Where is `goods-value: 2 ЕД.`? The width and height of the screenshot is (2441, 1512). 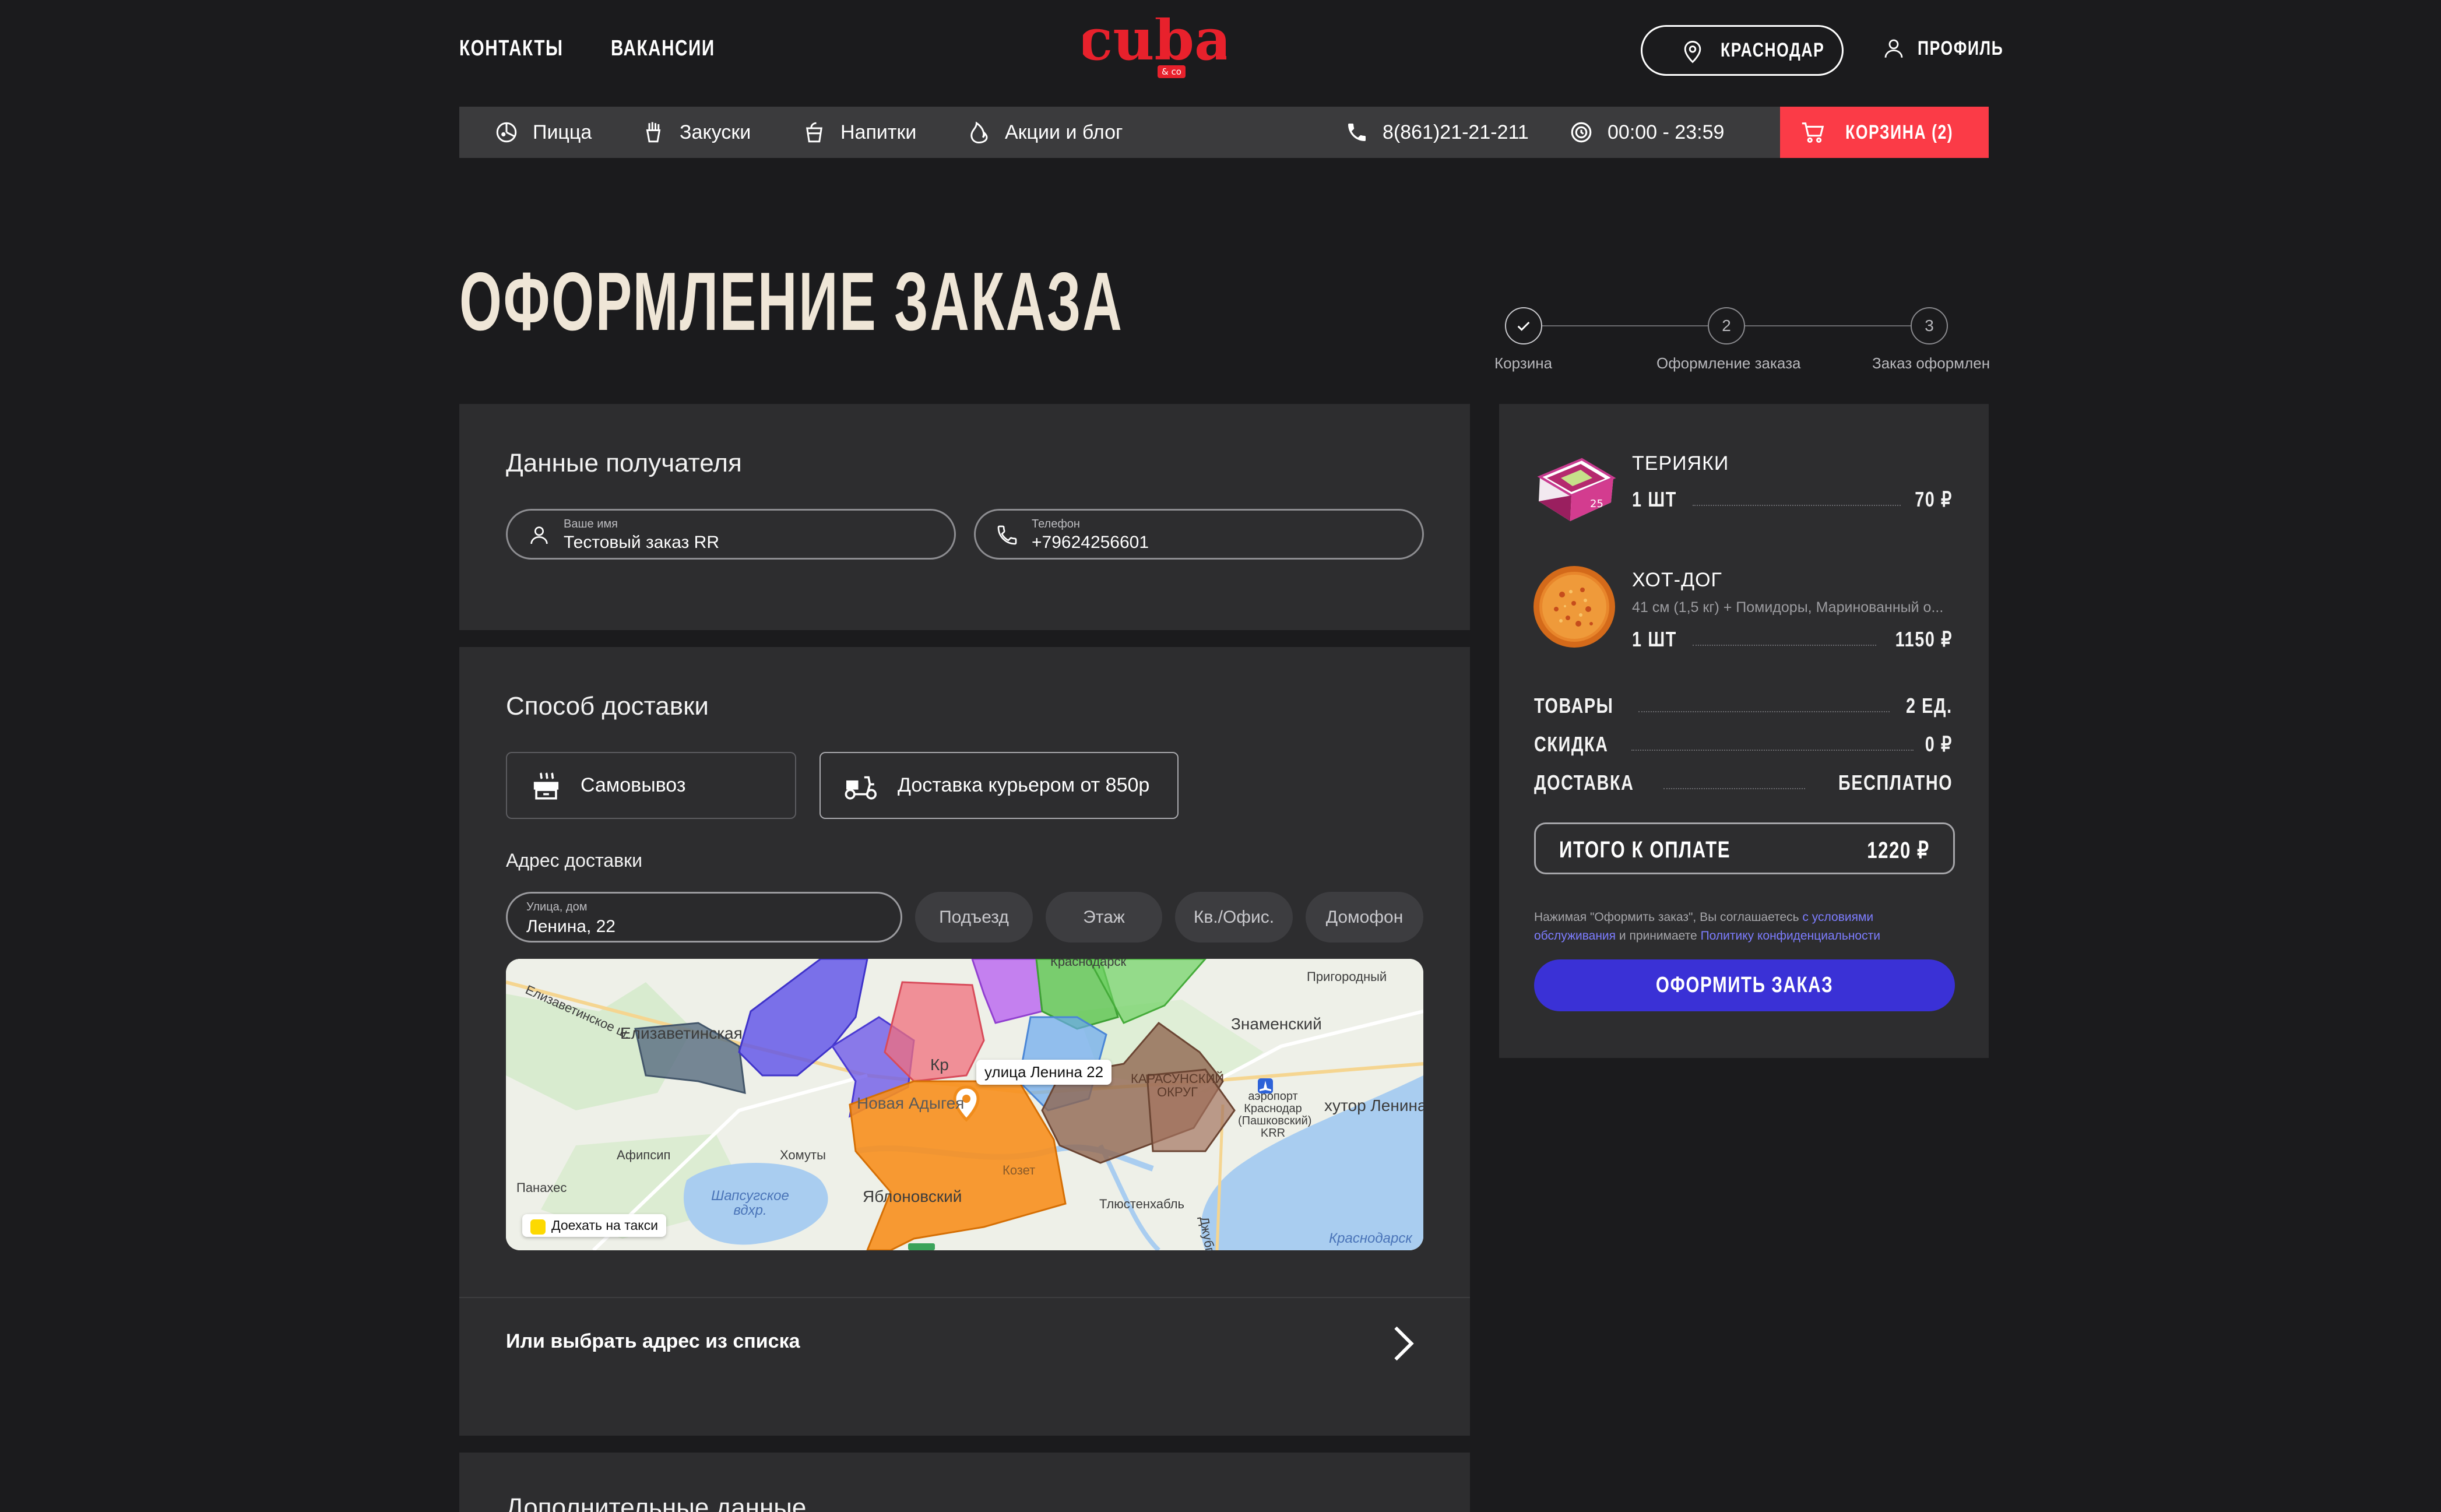 goods-value: 2 ЕД. is located at coordinates (1929, 706).